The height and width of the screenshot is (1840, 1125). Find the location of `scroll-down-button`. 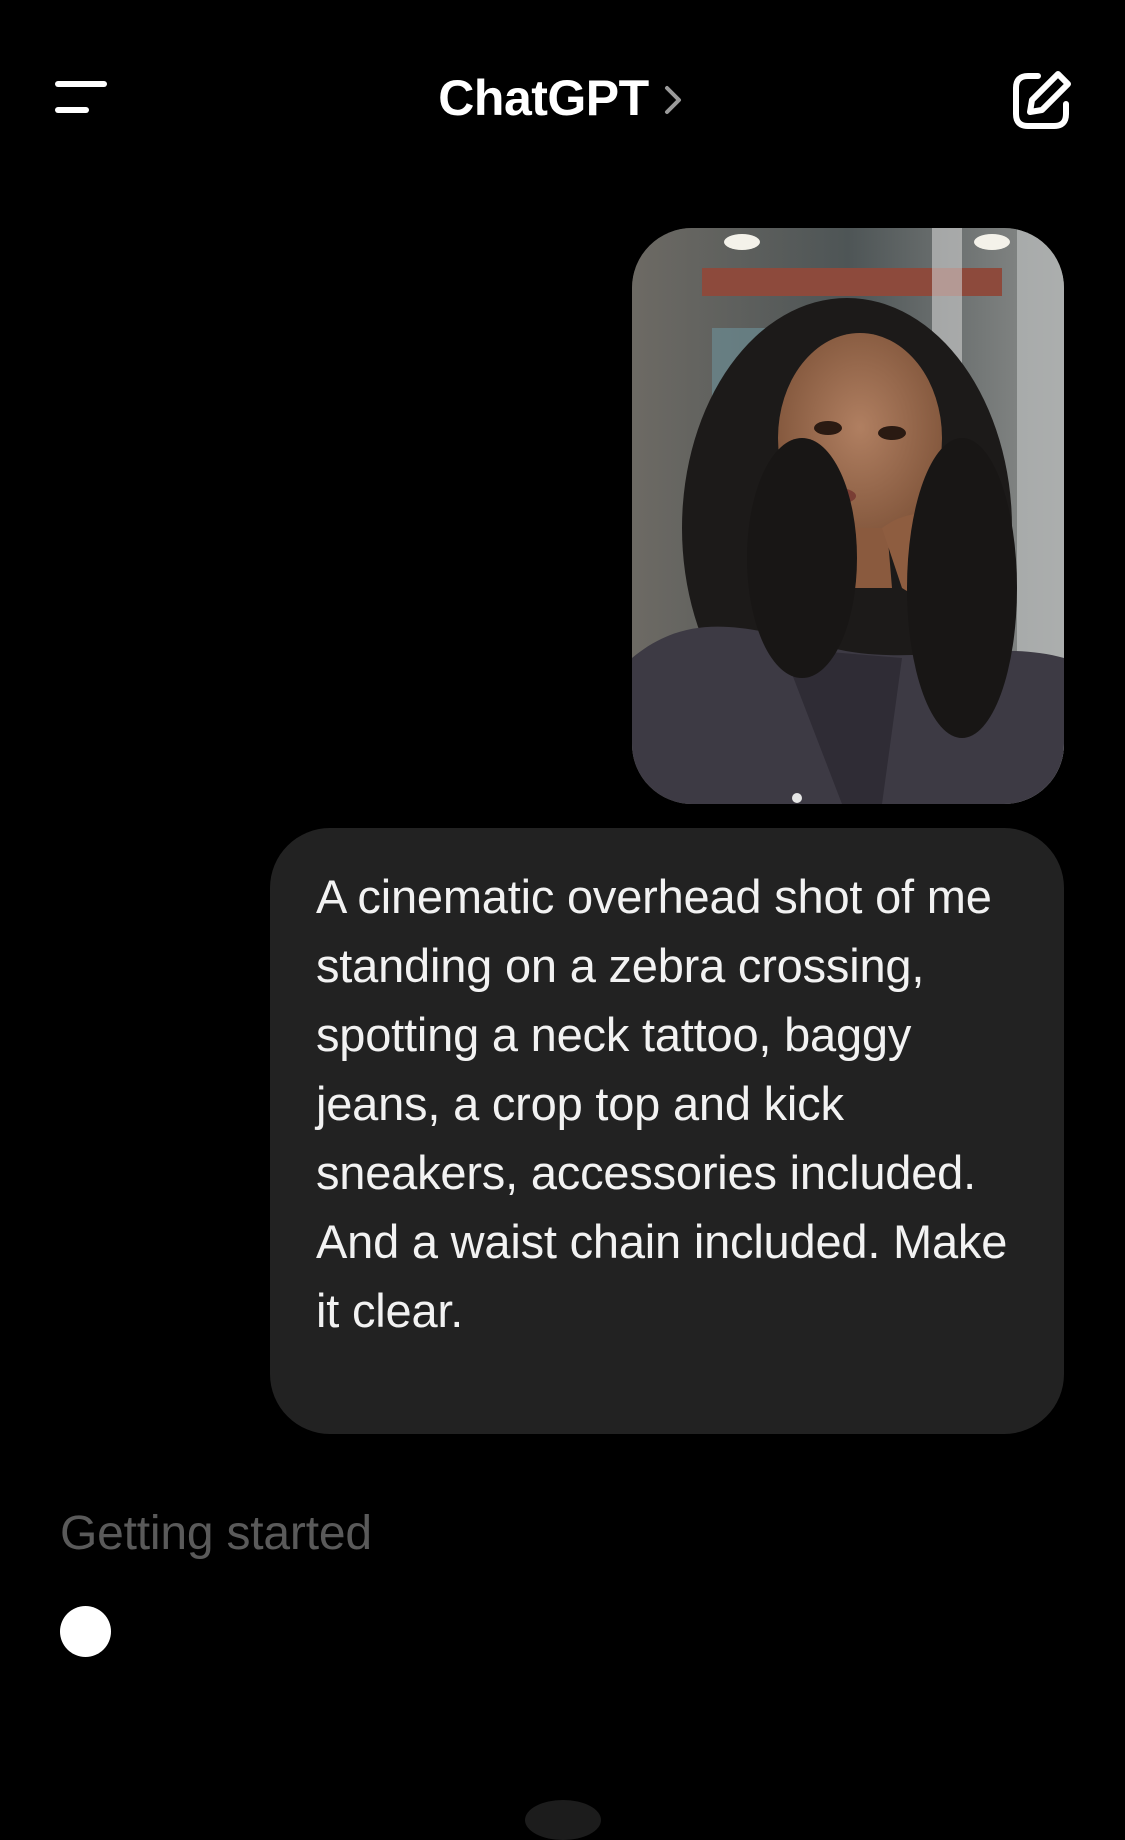

scroll-down-button is located at coordinates (563, 1820).